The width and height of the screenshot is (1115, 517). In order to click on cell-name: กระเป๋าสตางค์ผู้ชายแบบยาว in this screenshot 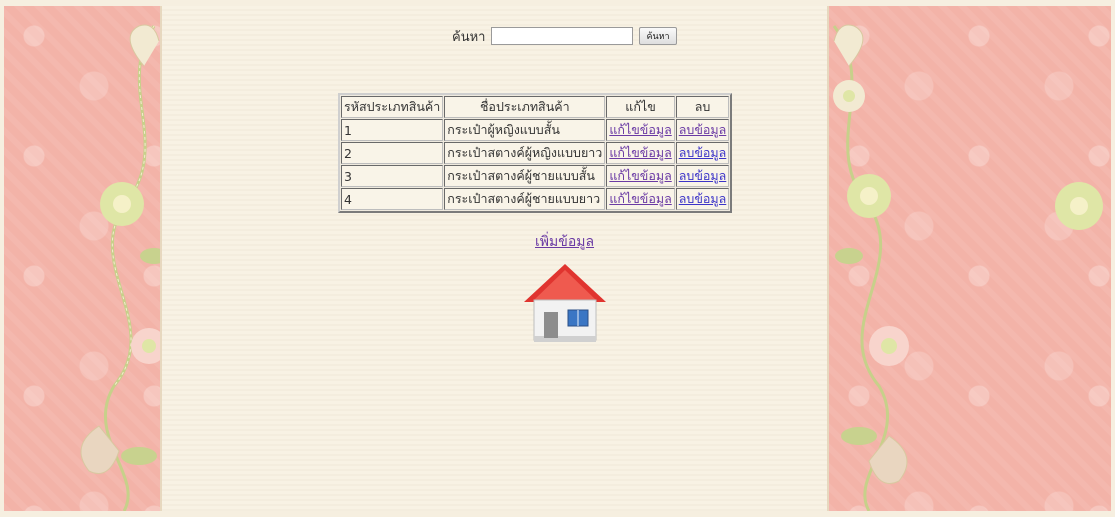, I will do `click(525, 199)`.